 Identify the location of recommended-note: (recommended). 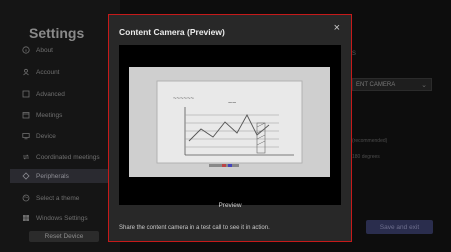
(370, 141).